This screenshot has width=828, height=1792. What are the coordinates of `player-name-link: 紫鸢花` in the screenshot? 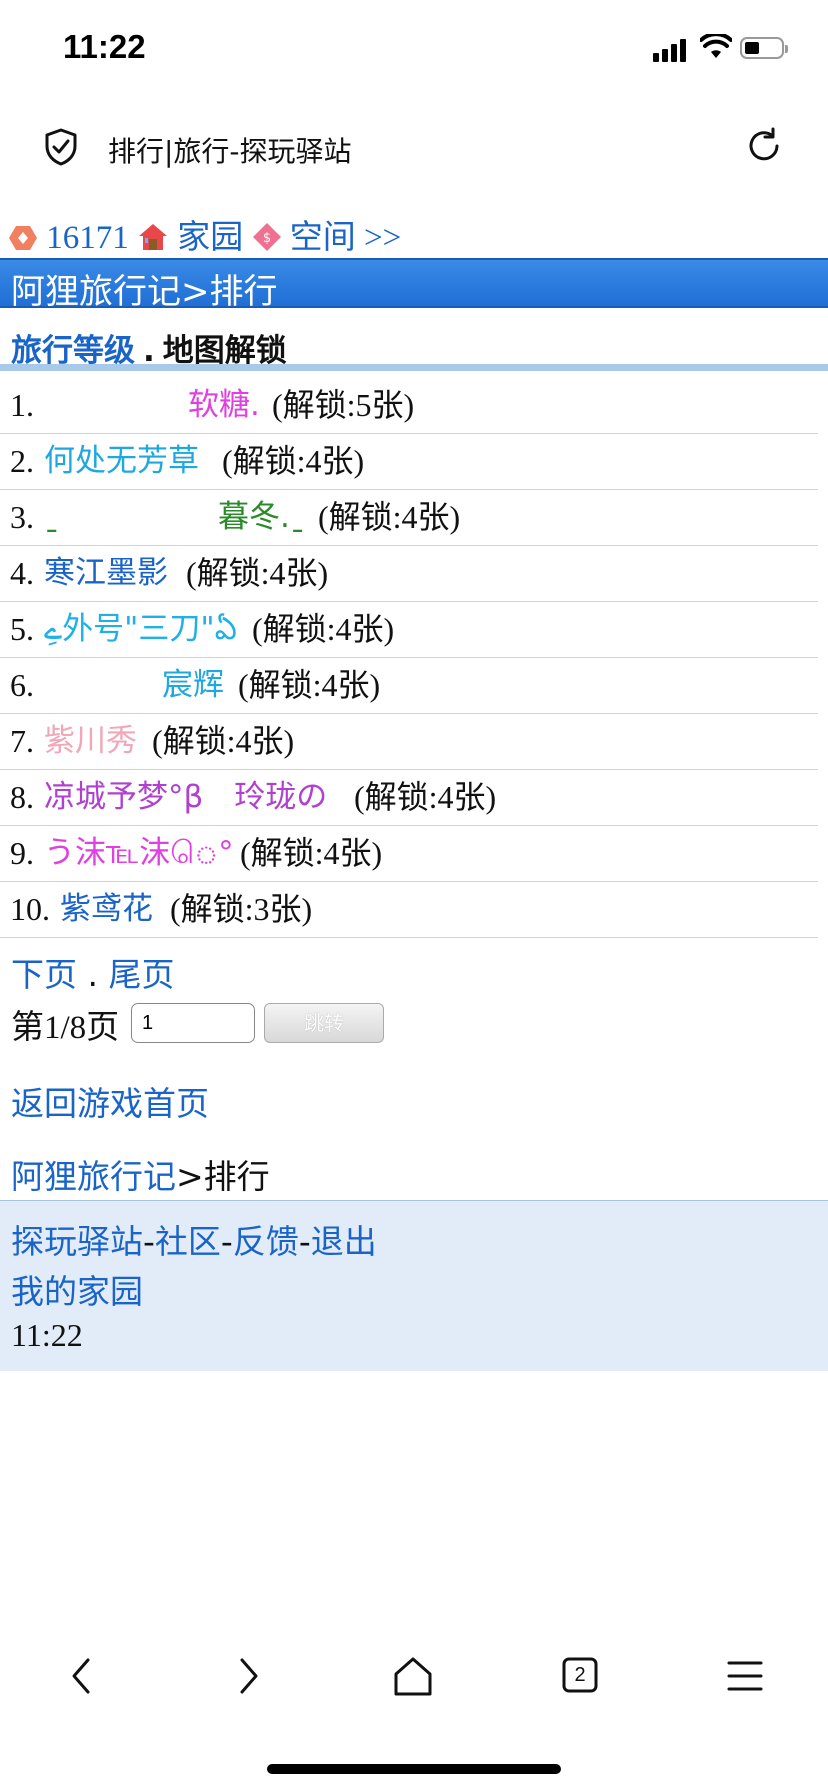 It's located at (106, 909).